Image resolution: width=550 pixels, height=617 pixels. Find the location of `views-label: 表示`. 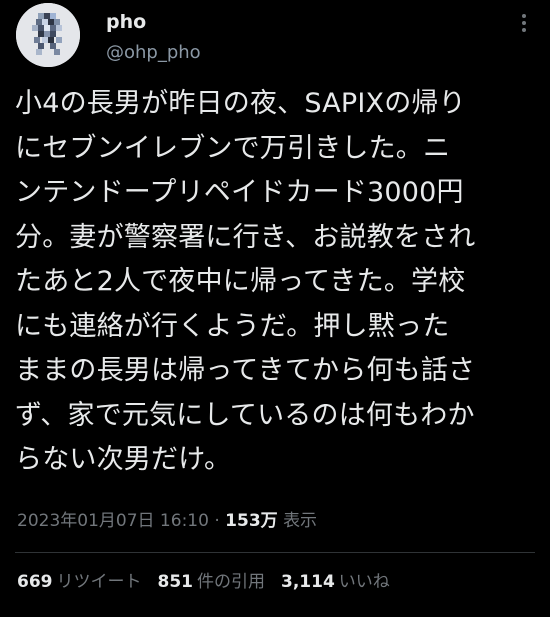

views-label: 表示 is located at coordinates (300, 521).